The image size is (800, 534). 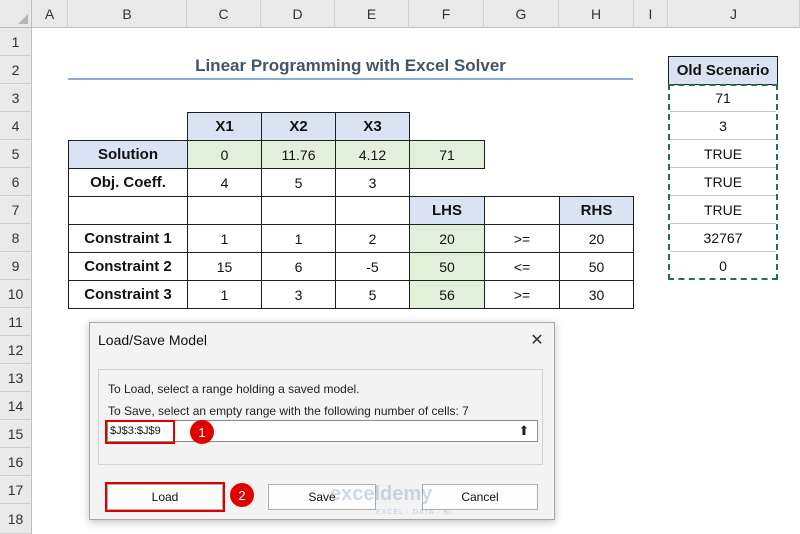 What do you see at coordinates (522, 238) in the screenshot?
I see `constraint-1-operator-cell: >=` at bounding box center [522, 238].